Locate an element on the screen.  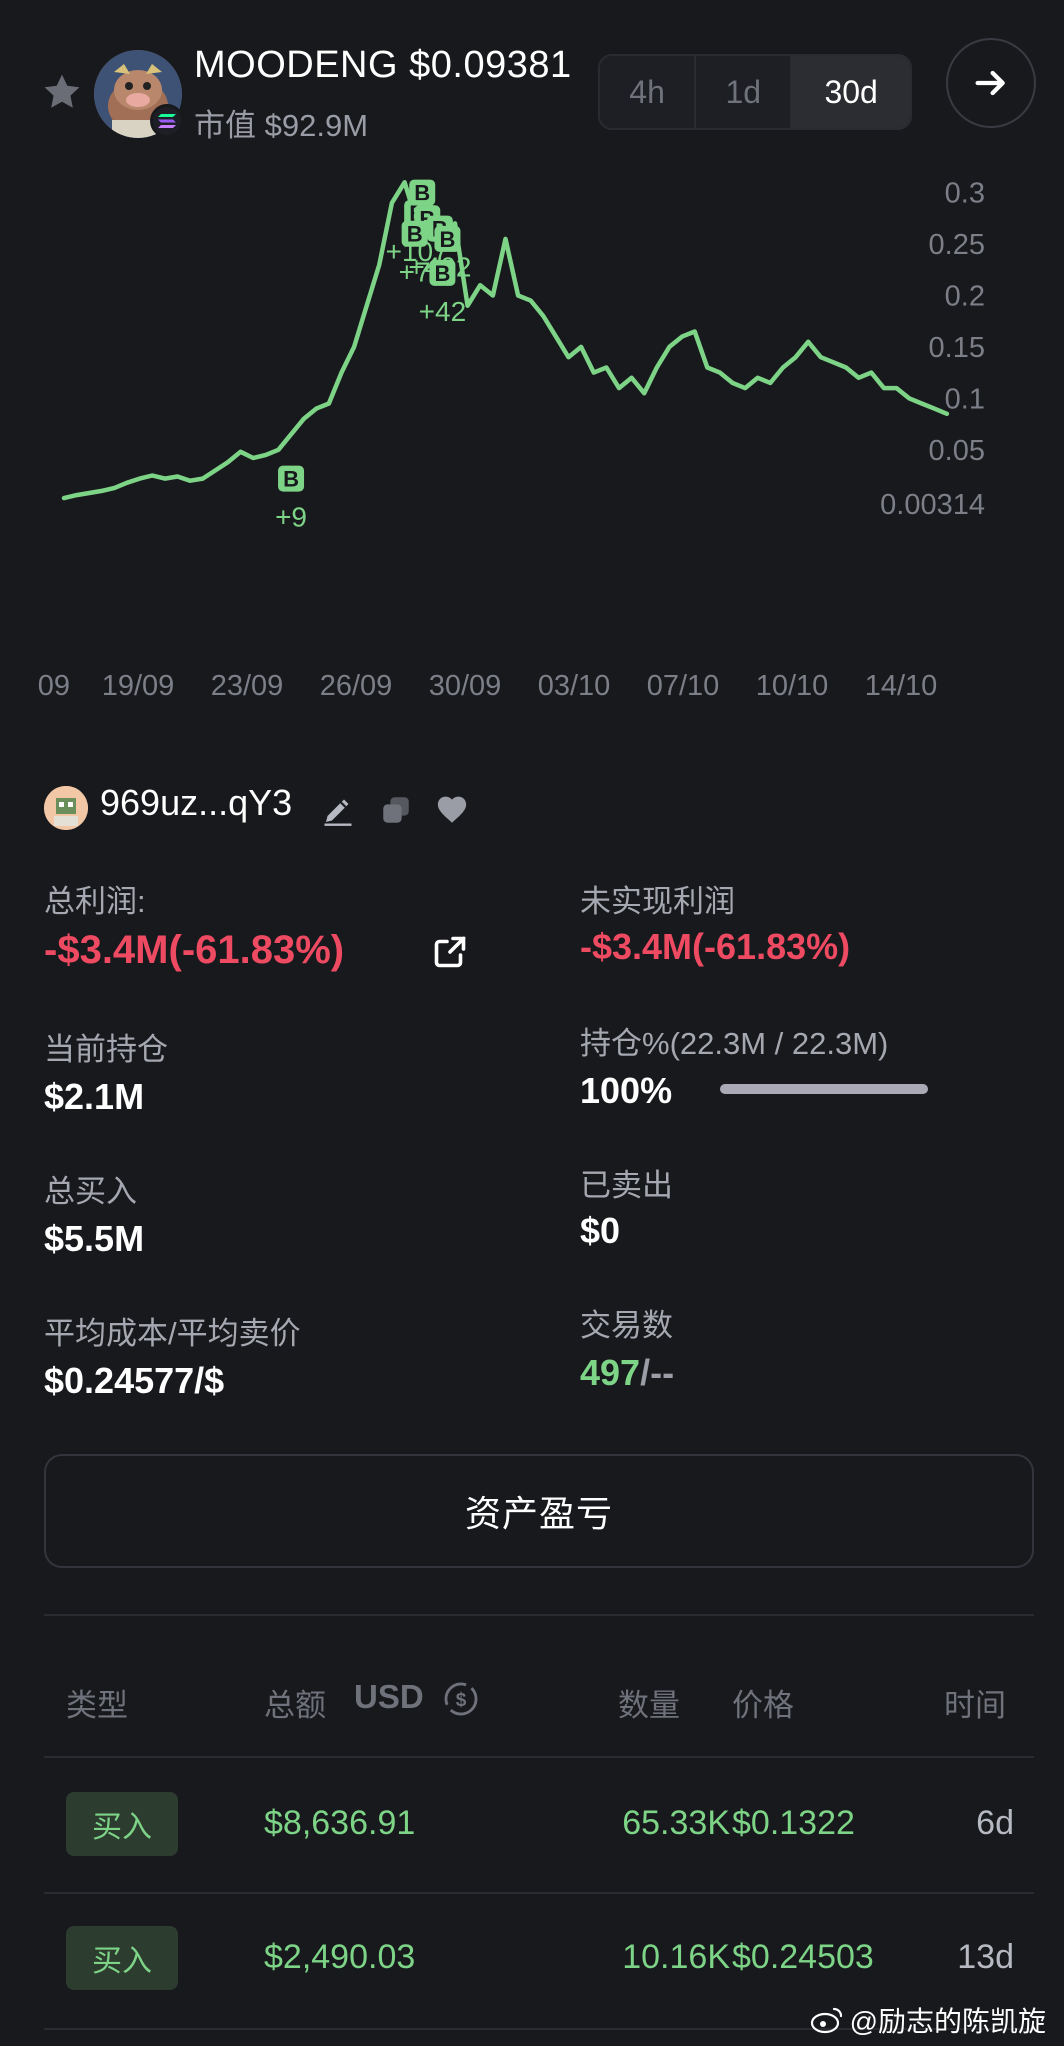
holding-pct-label: 持仓%(22.3M / 22.3M) is located at coordinates (734, 1043).